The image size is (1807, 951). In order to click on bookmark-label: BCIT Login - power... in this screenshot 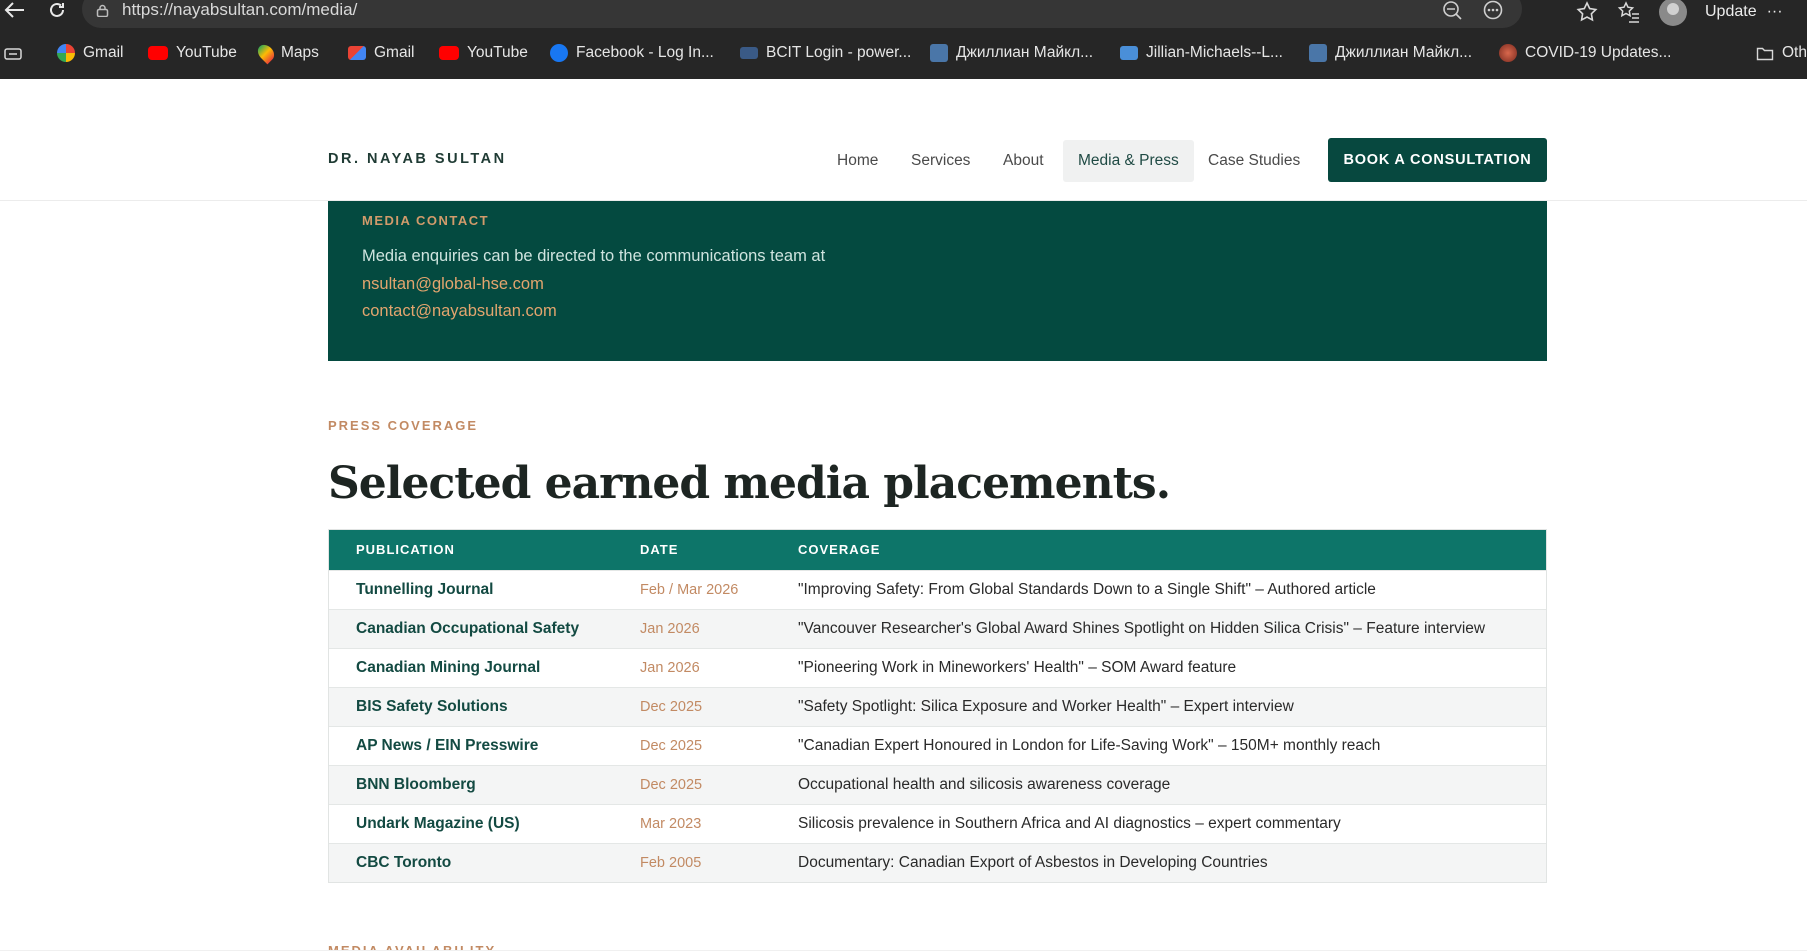, I will do `click(839, 52)`.